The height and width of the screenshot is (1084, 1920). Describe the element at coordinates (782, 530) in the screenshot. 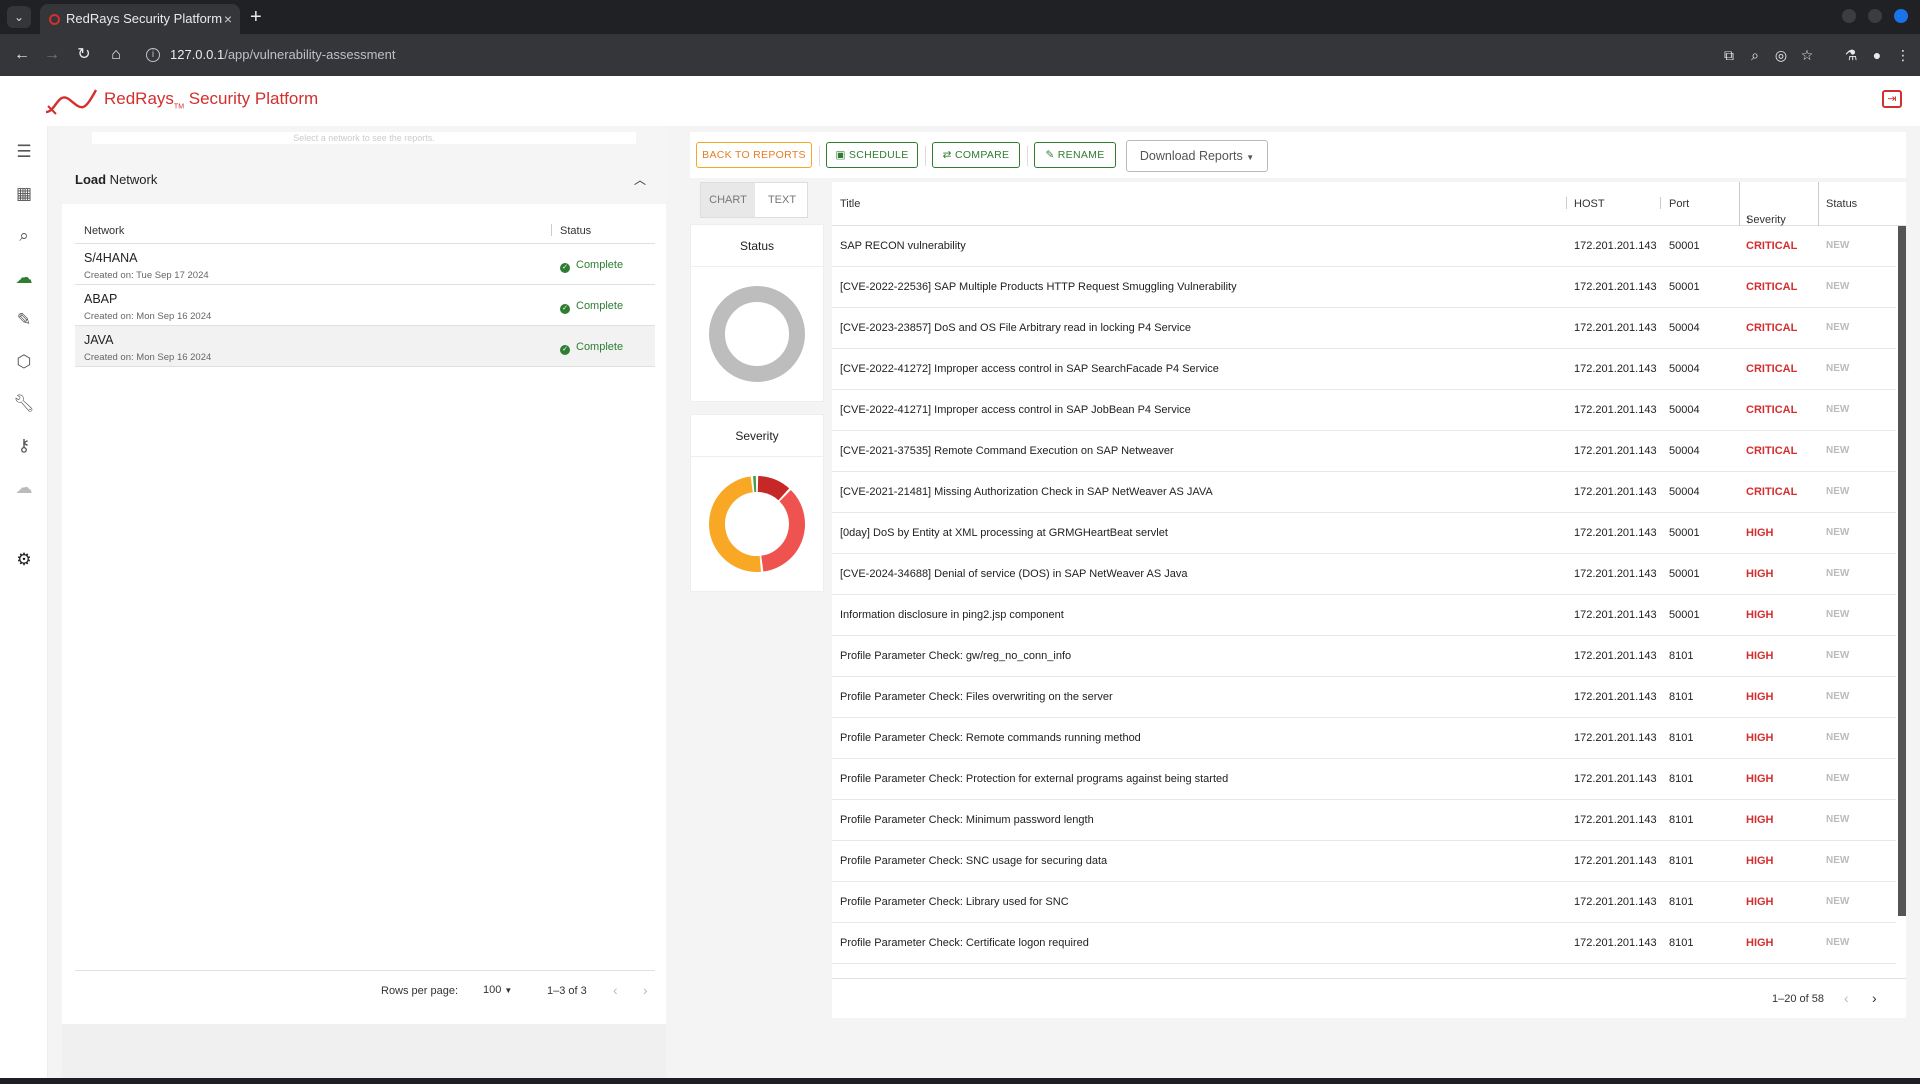

I see `severity-slice-high` at that location.